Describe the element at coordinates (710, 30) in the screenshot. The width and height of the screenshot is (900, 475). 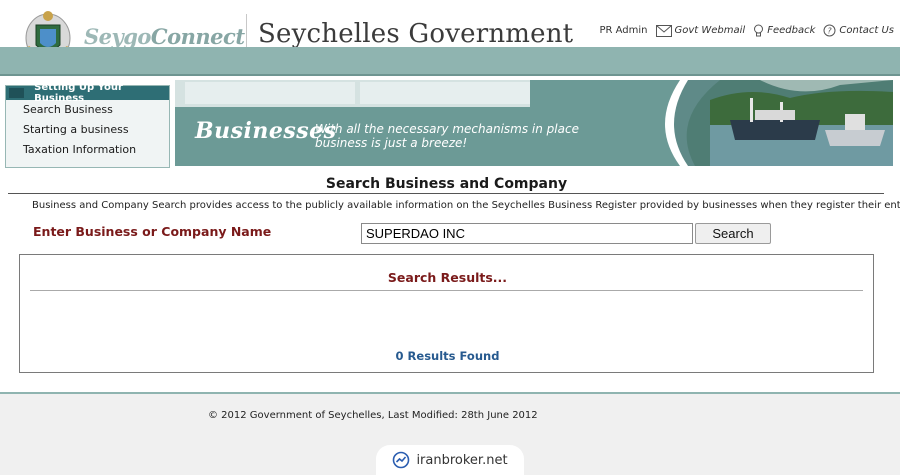
I see `govt-webmail-label: Govt Webmail` at that location.